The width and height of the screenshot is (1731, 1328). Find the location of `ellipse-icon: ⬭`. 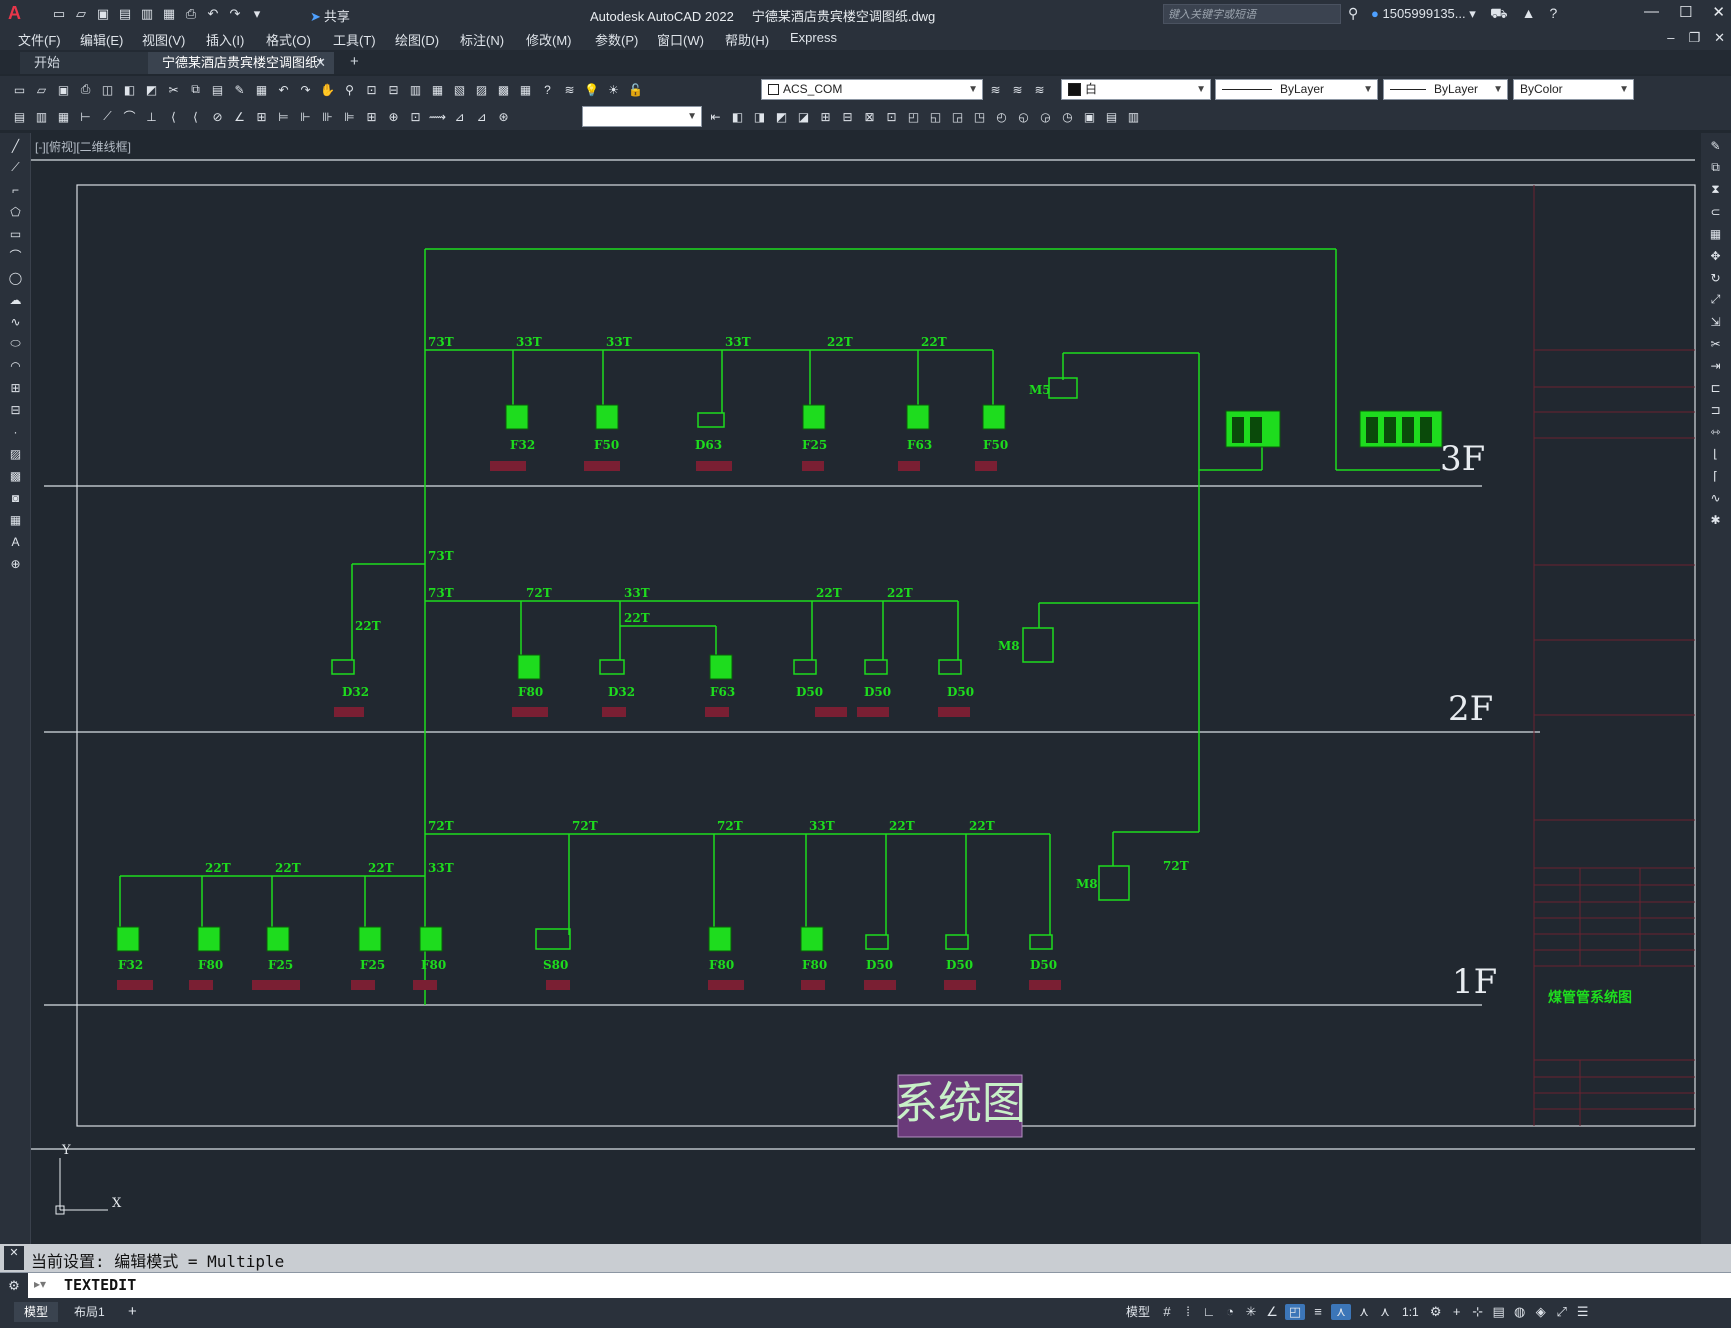

ellipse-icon: ⬭ is located at coordinates (15, 343).